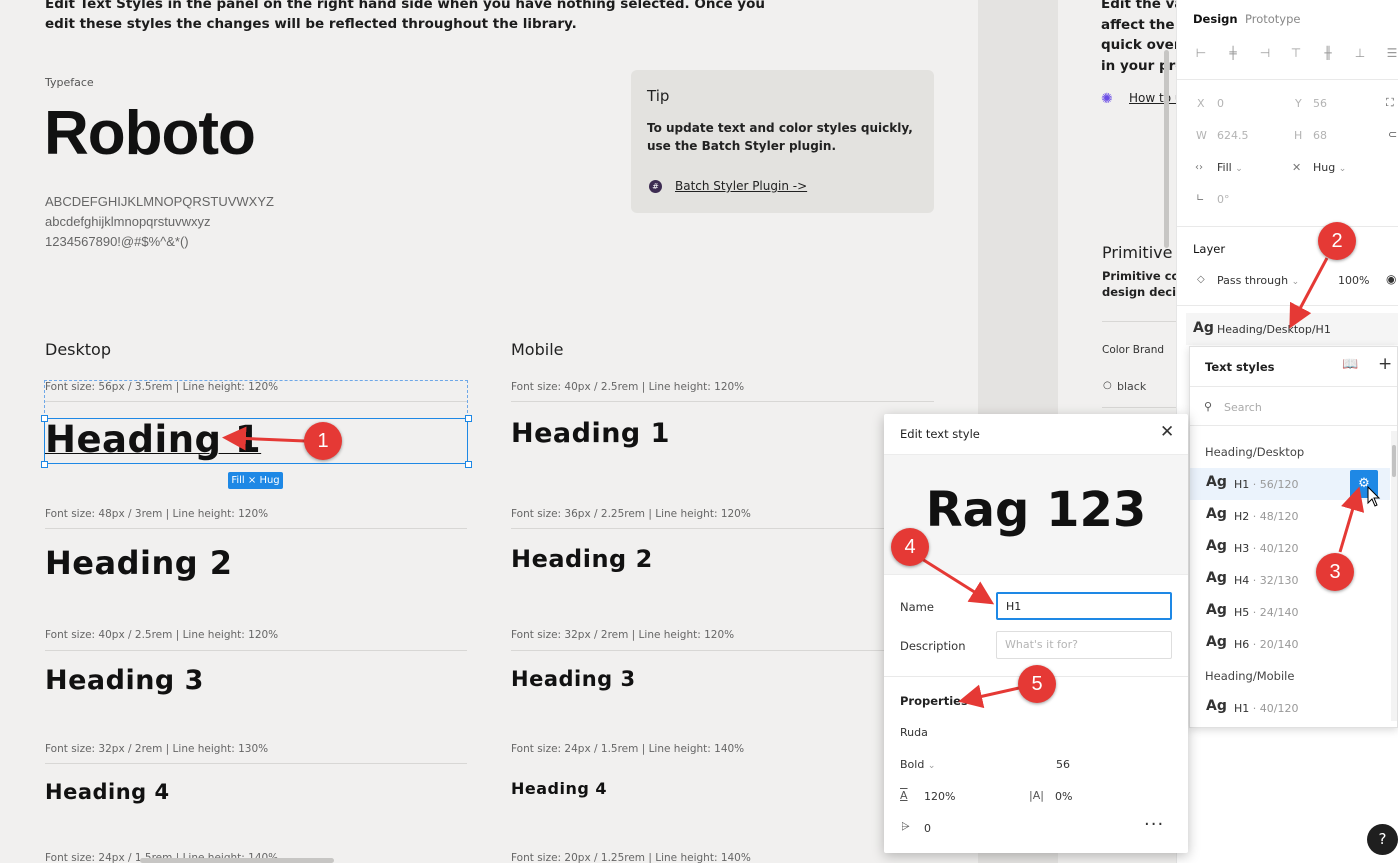 This screenshot has height=863, width=1398. I want to click on paragraph-spacing-input: 0, so click(927, 828).